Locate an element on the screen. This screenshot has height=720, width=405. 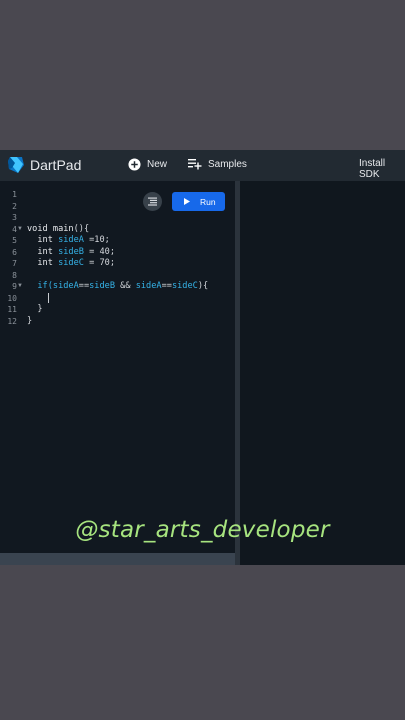
code-text: =10; is located at coordinates (96, 240).